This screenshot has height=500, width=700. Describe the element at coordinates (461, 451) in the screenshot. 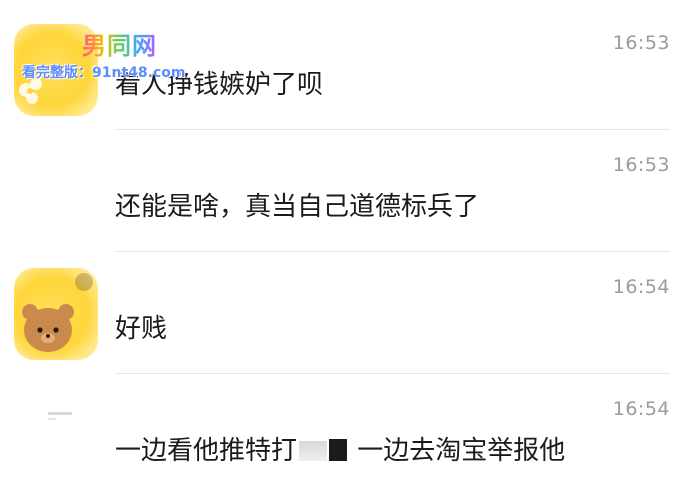

I see `message-text-part: 一边去淘宝举报他` at that location.